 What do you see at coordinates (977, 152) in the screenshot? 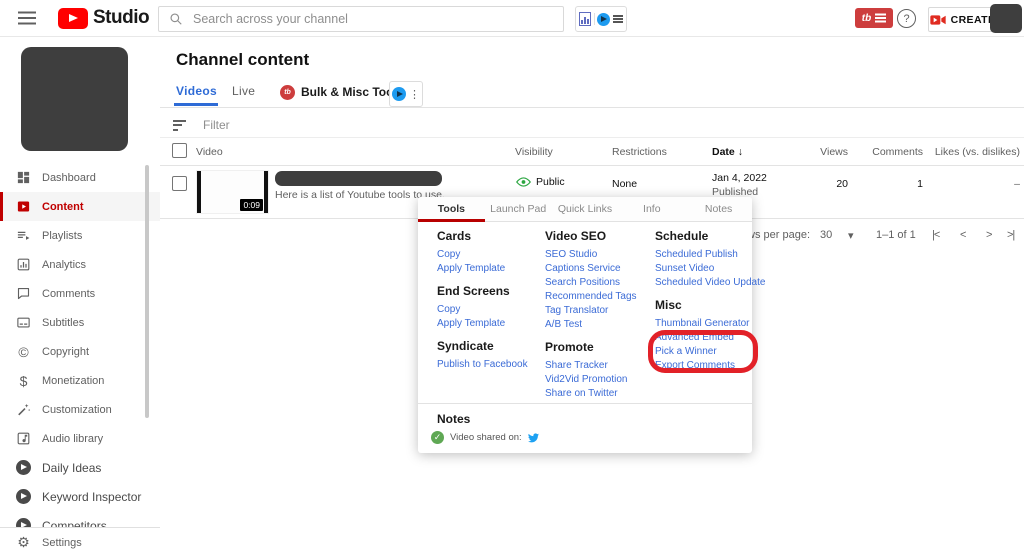
I see `column-header-likes: Likes (vs. dislikes)` at bounding box center [977, 152].